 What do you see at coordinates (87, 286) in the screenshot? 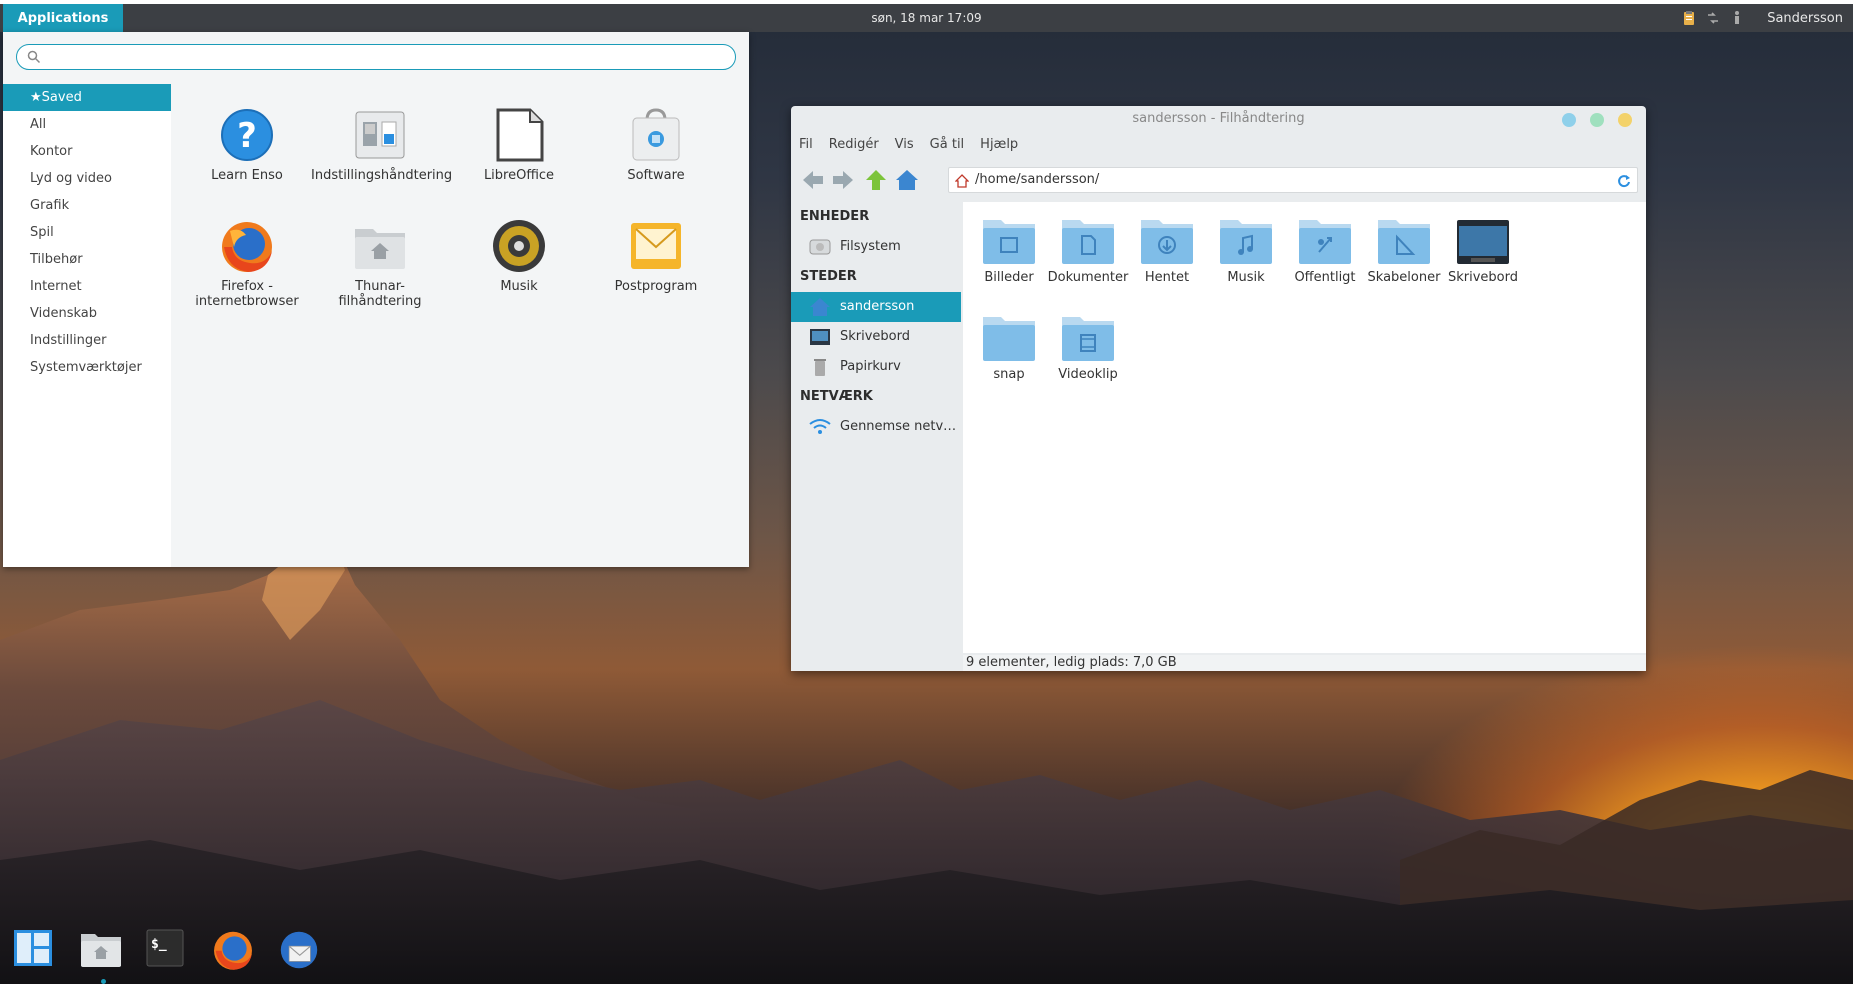
I see `category-internet: Internet` at bounding box center [87, 286].